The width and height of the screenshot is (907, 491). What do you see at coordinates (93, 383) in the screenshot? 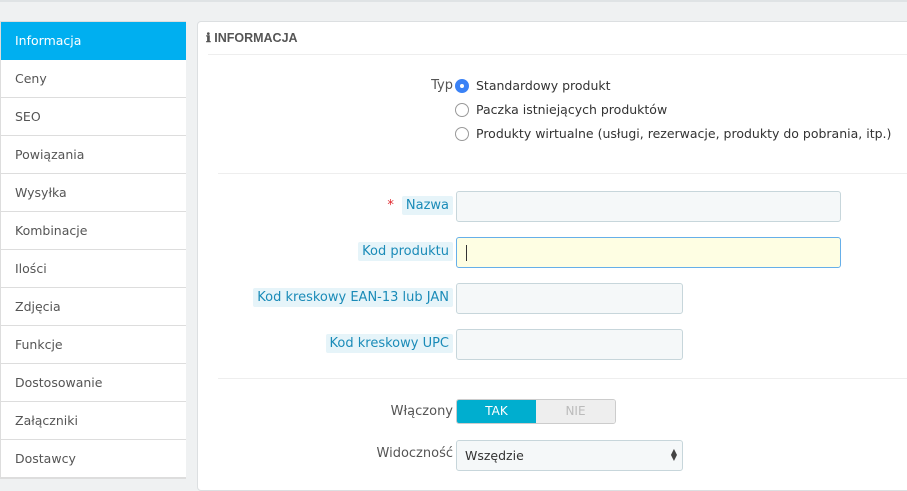
I see `sidebar-item-dostosowanie: Dostosowanie` at bounding box center [93, 383].